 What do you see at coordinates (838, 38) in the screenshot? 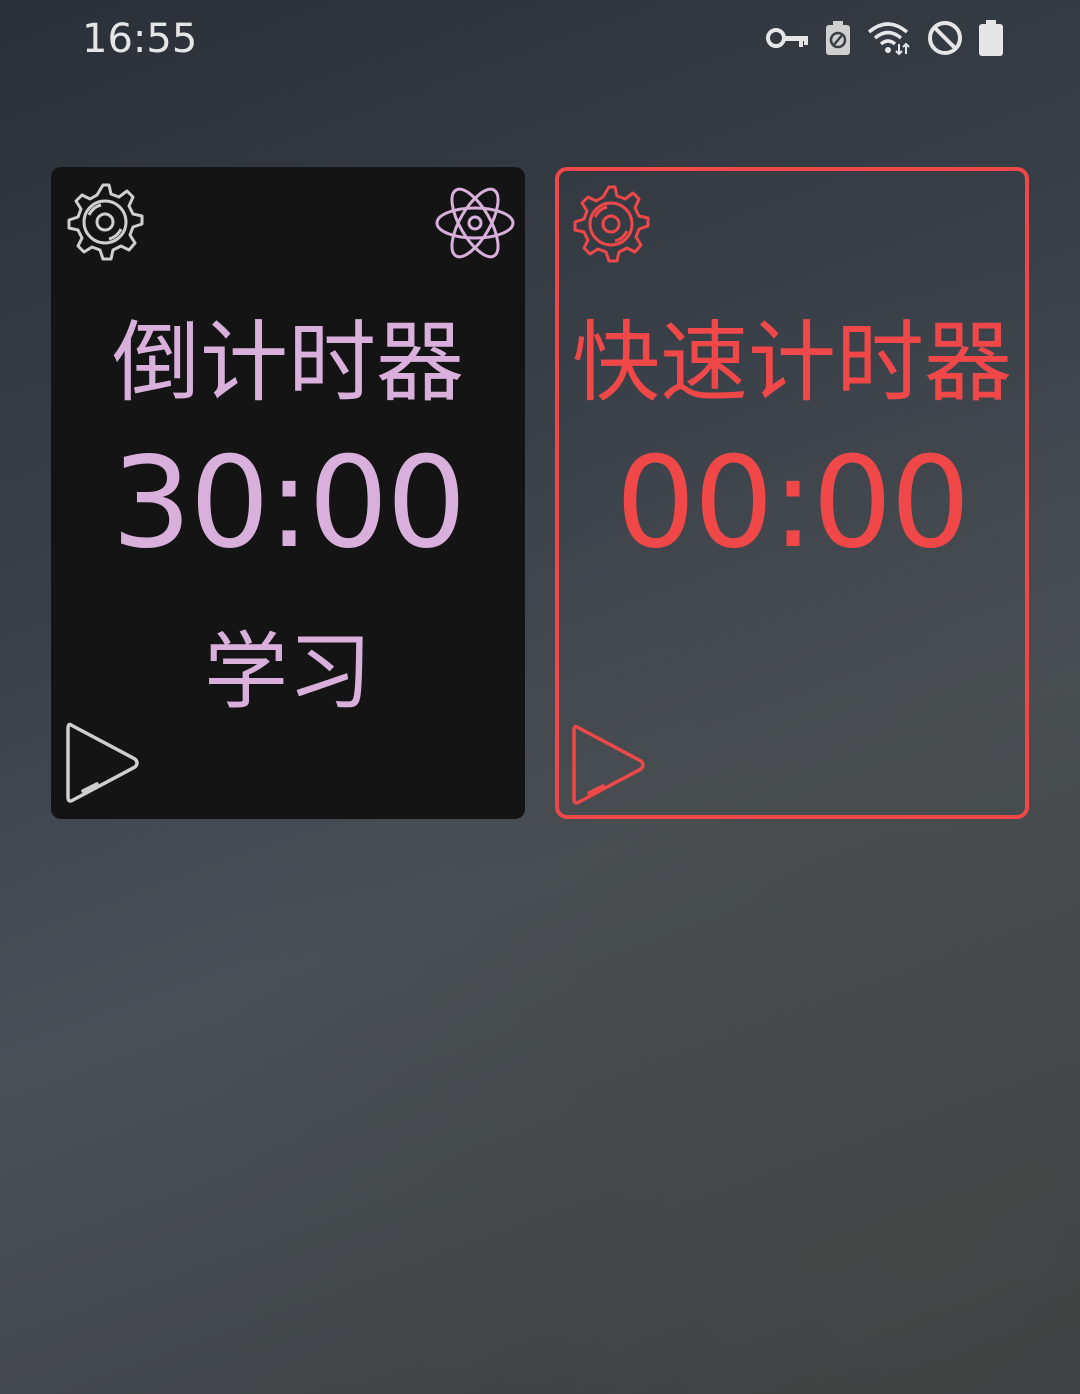
I see `battery-saver-icon` at bounding box center [838, 38].